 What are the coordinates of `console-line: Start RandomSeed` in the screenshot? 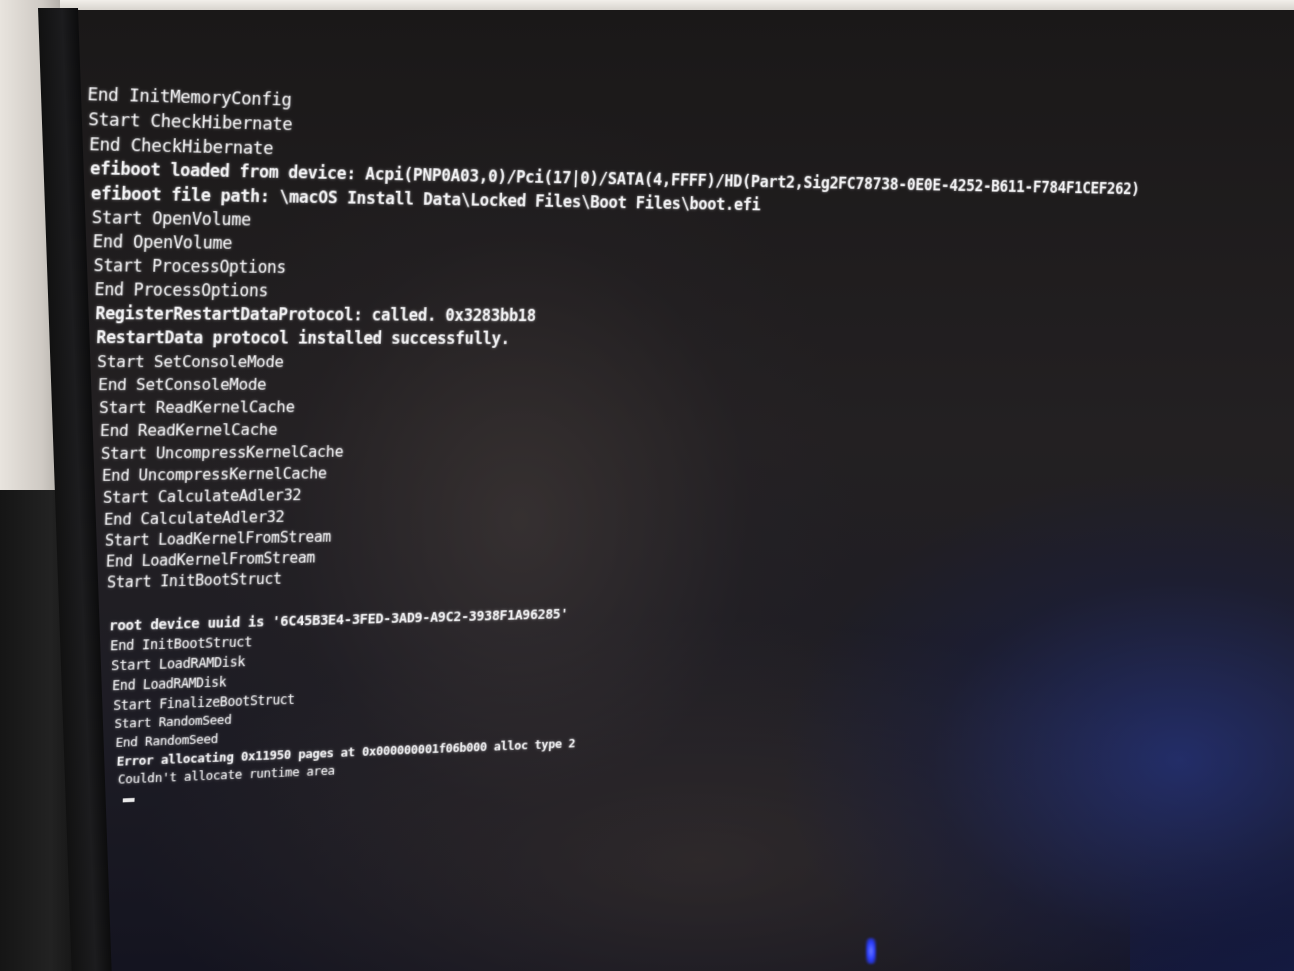 It's located at (173, 722).